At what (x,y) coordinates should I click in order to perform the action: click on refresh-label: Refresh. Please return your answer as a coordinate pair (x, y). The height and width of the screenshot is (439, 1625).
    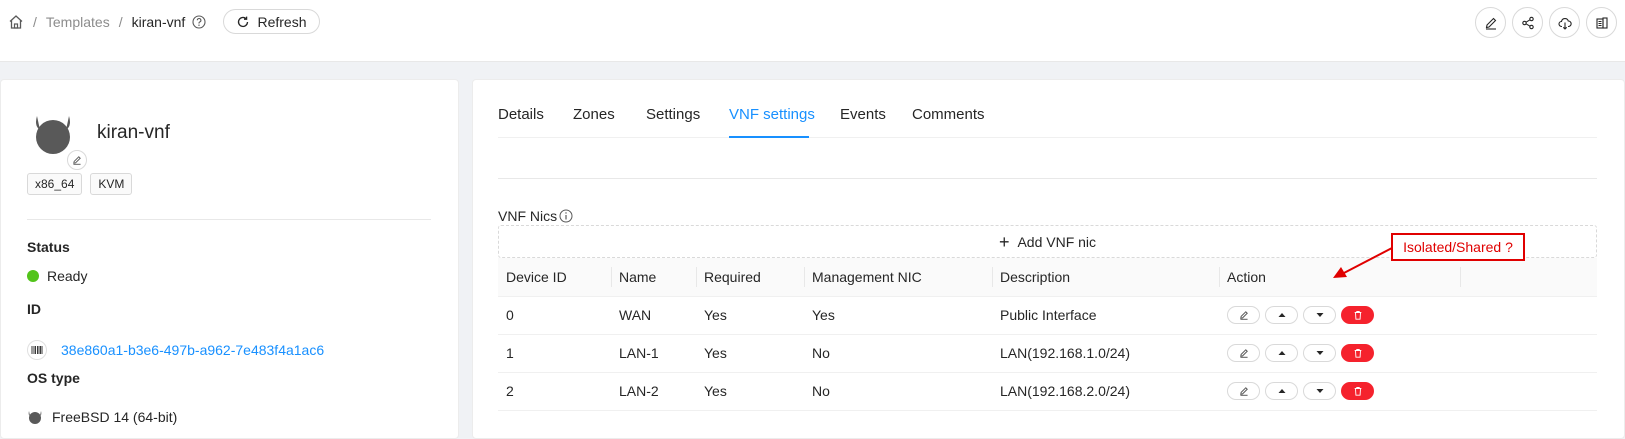
    Looking at the image, I should click on (282, 21).